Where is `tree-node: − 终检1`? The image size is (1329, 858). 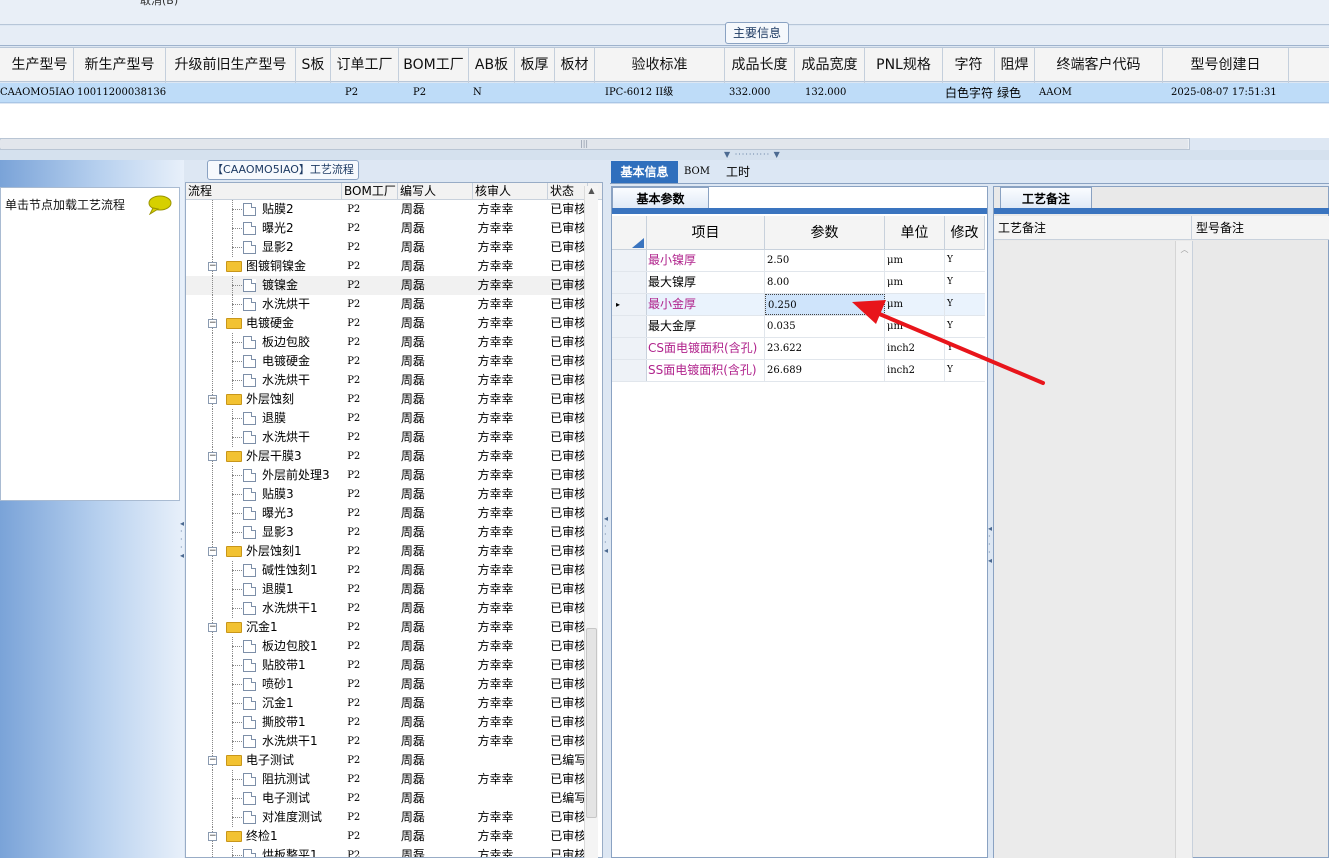
tree-node: − 终检1 is located at coordinates (263, 836).